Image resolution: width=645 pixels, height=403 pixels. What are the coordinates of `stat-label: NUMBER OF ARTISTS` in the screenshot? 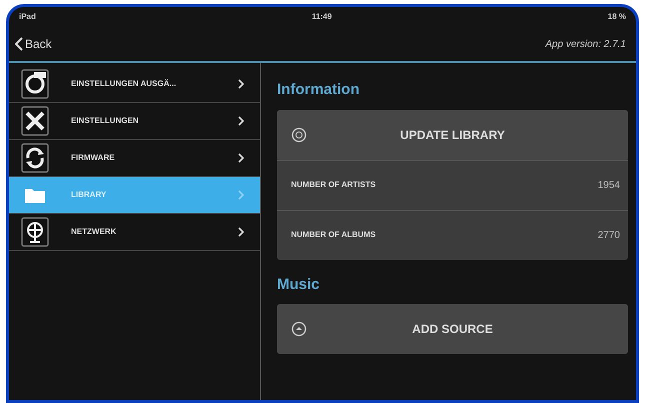 It's located at (333, 185).